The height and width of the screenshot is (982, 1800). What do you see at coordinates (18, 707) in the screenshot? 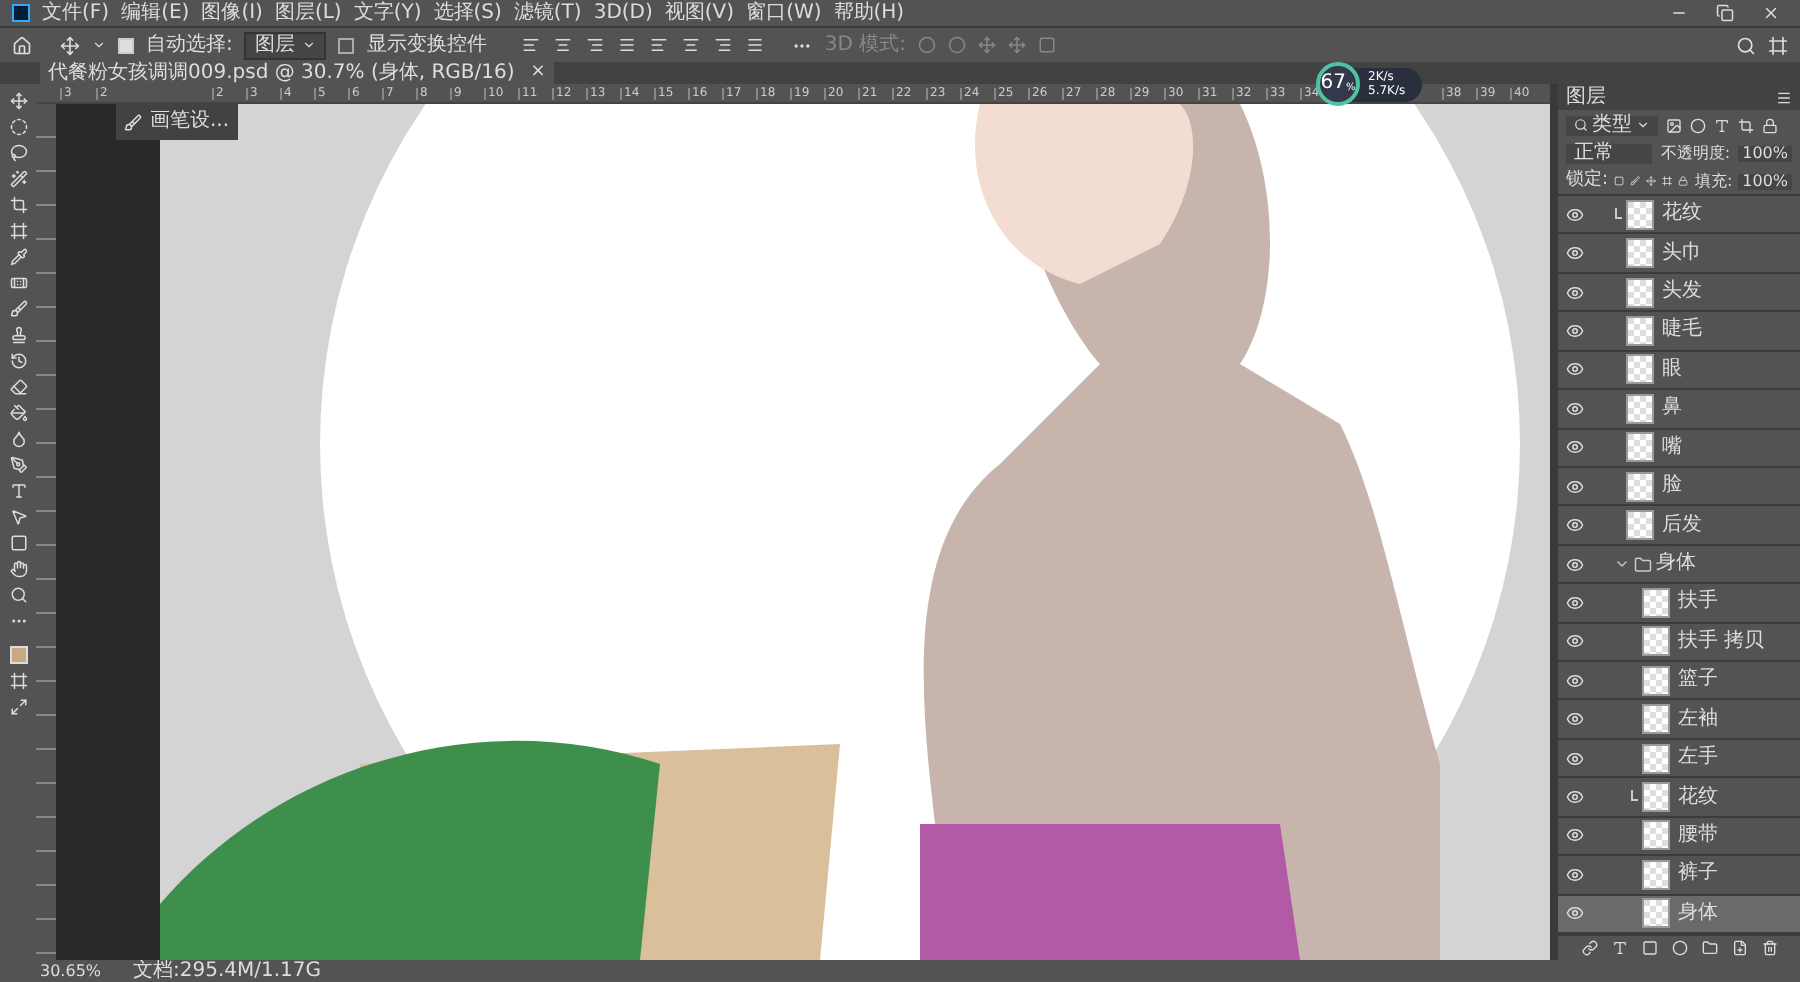
I see `screen-mode-icon` at bounding box center [18, 707].